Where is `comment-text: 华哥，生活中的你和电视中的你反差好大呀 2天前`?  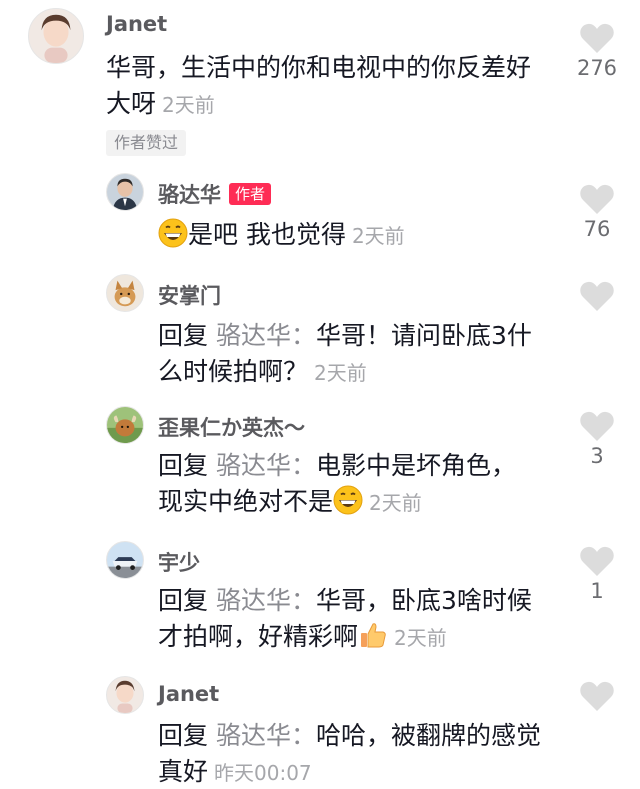
comment-text: 华哥，生活中的你和电视中的你反差好大呀 2天前 is located at coordinates (321, 86).